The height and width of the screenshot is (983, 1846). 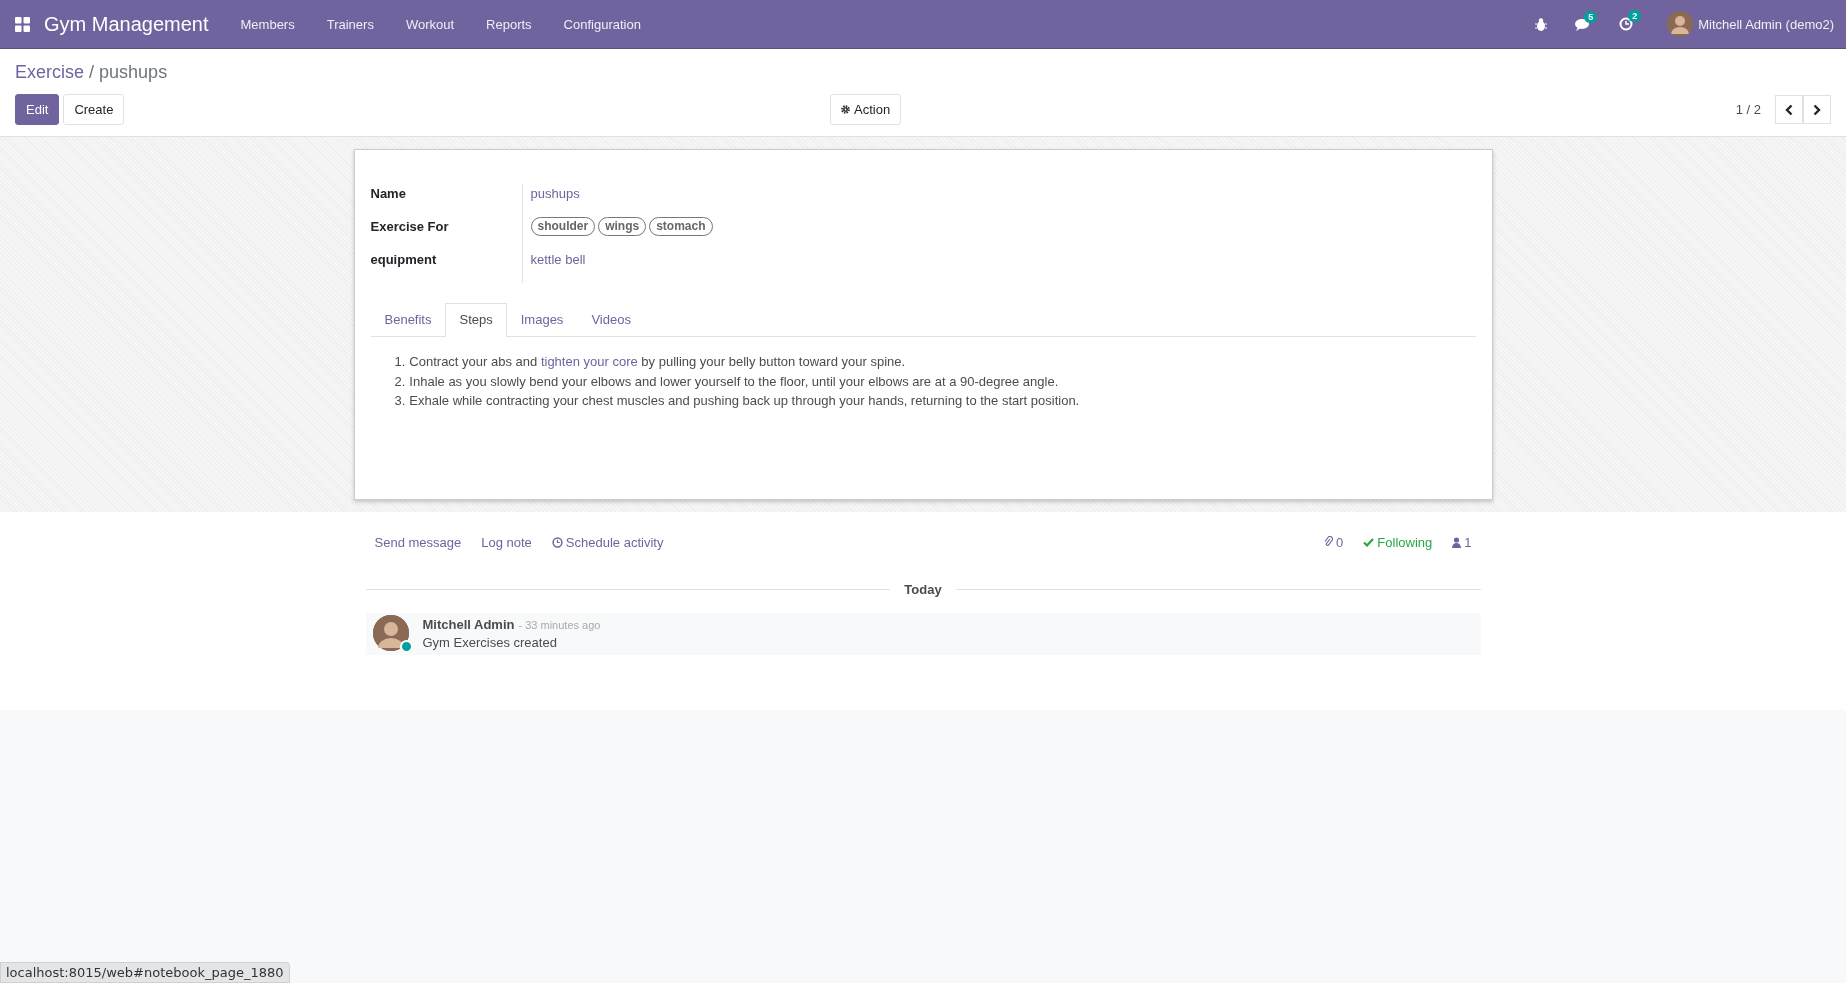 I want to click on field-value: pushups, so click(x=555, y=193).